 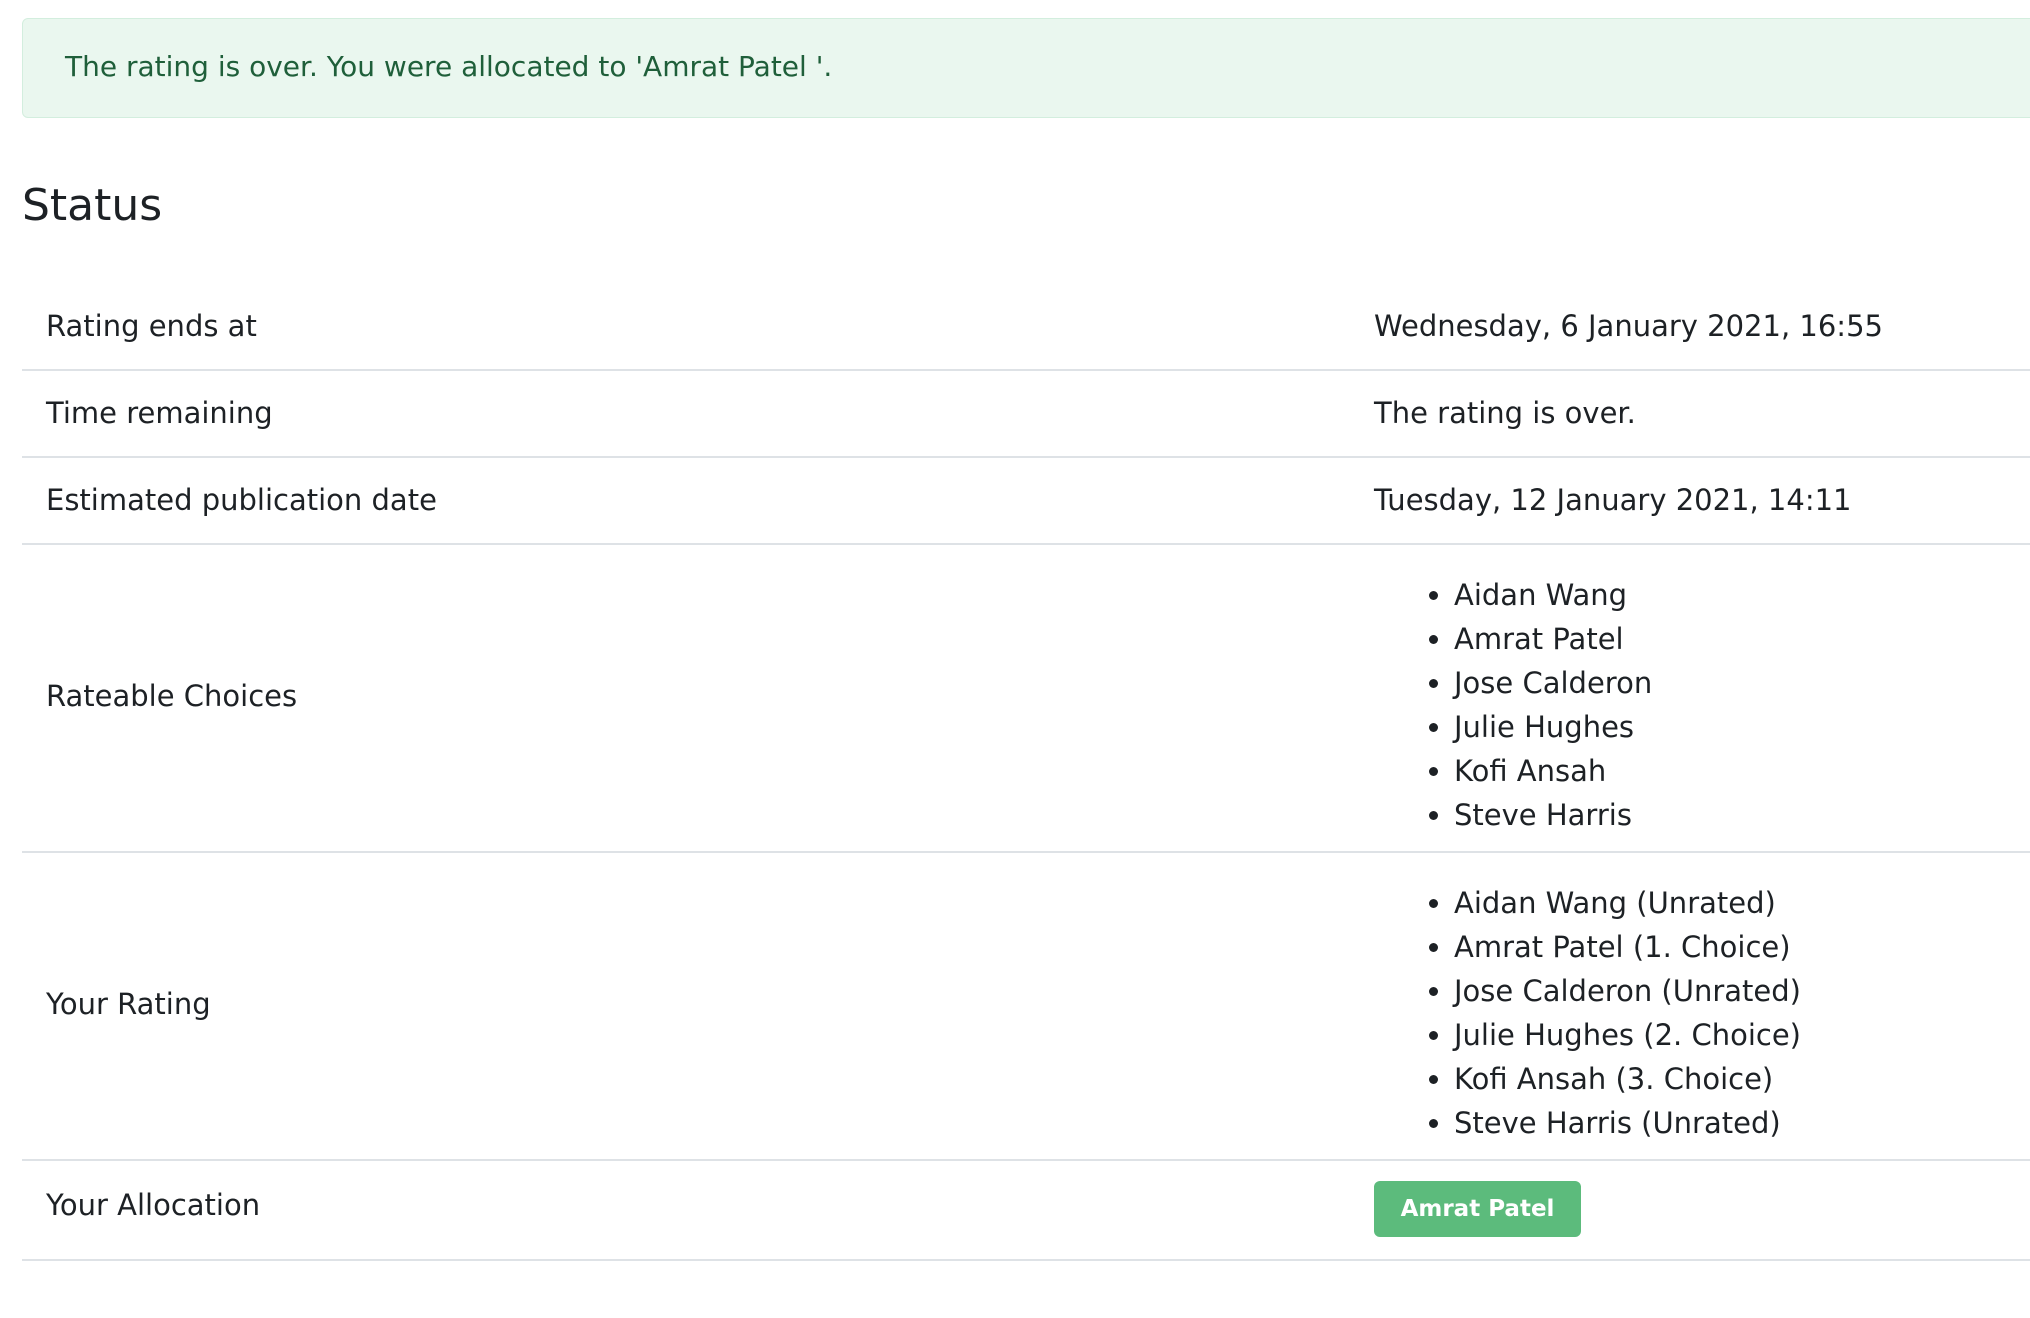 What do you see at coordinates (1477, 1209) in the screenshot?
I see `allocation-badge: Amrat Patel` at bounding box center [1477, 1209].